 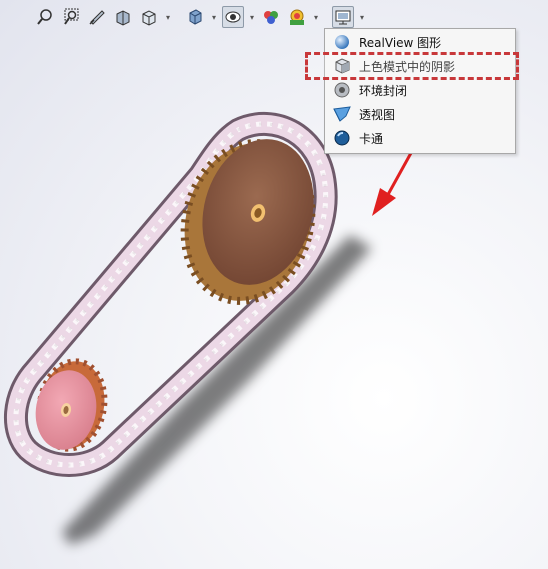 What do you see at coordinates (420, 138) in the screenshot?
I see `menu-item-cartoon: 卡通` at bounding box center [420, 138].